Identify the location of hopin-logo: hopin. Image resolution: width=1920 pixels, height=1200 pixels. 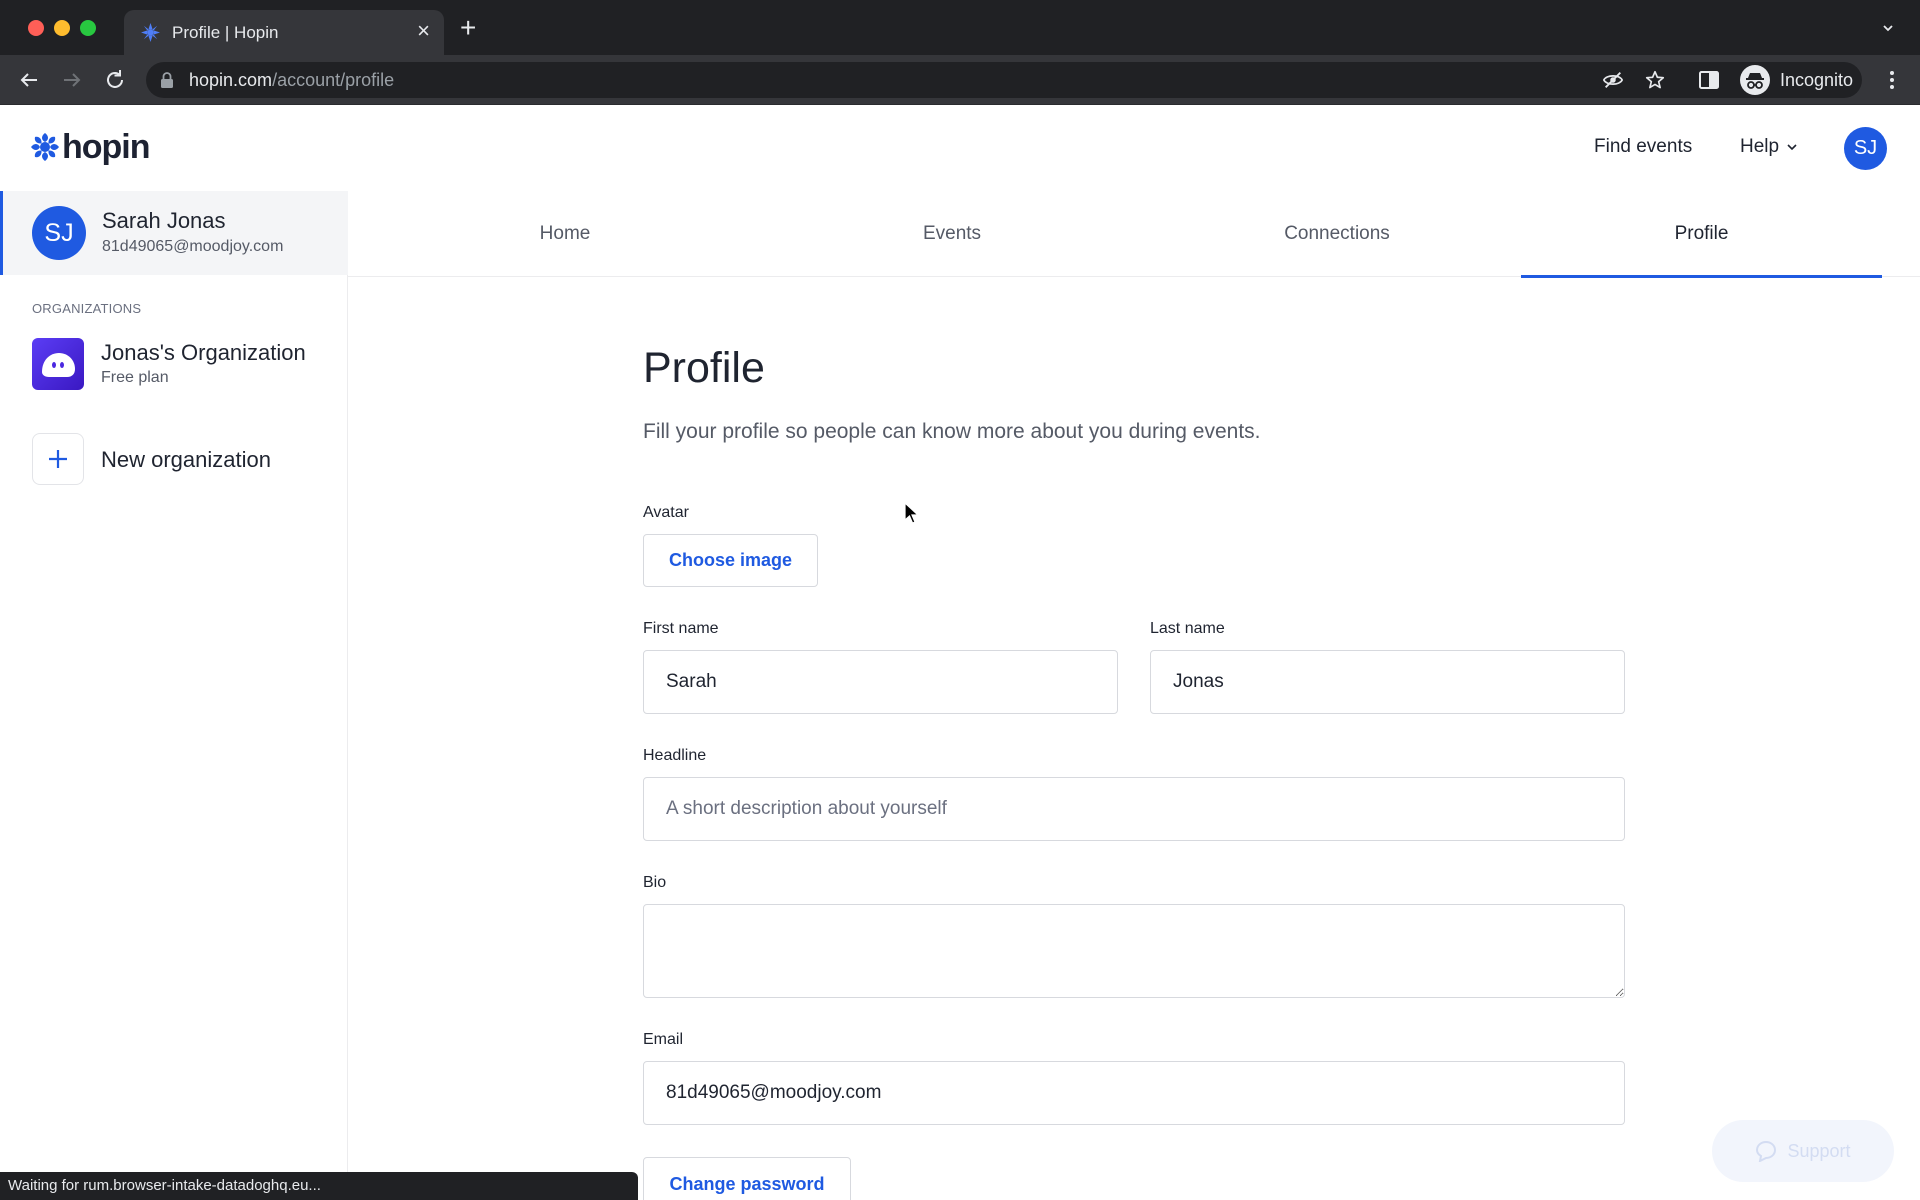
(90, 147).